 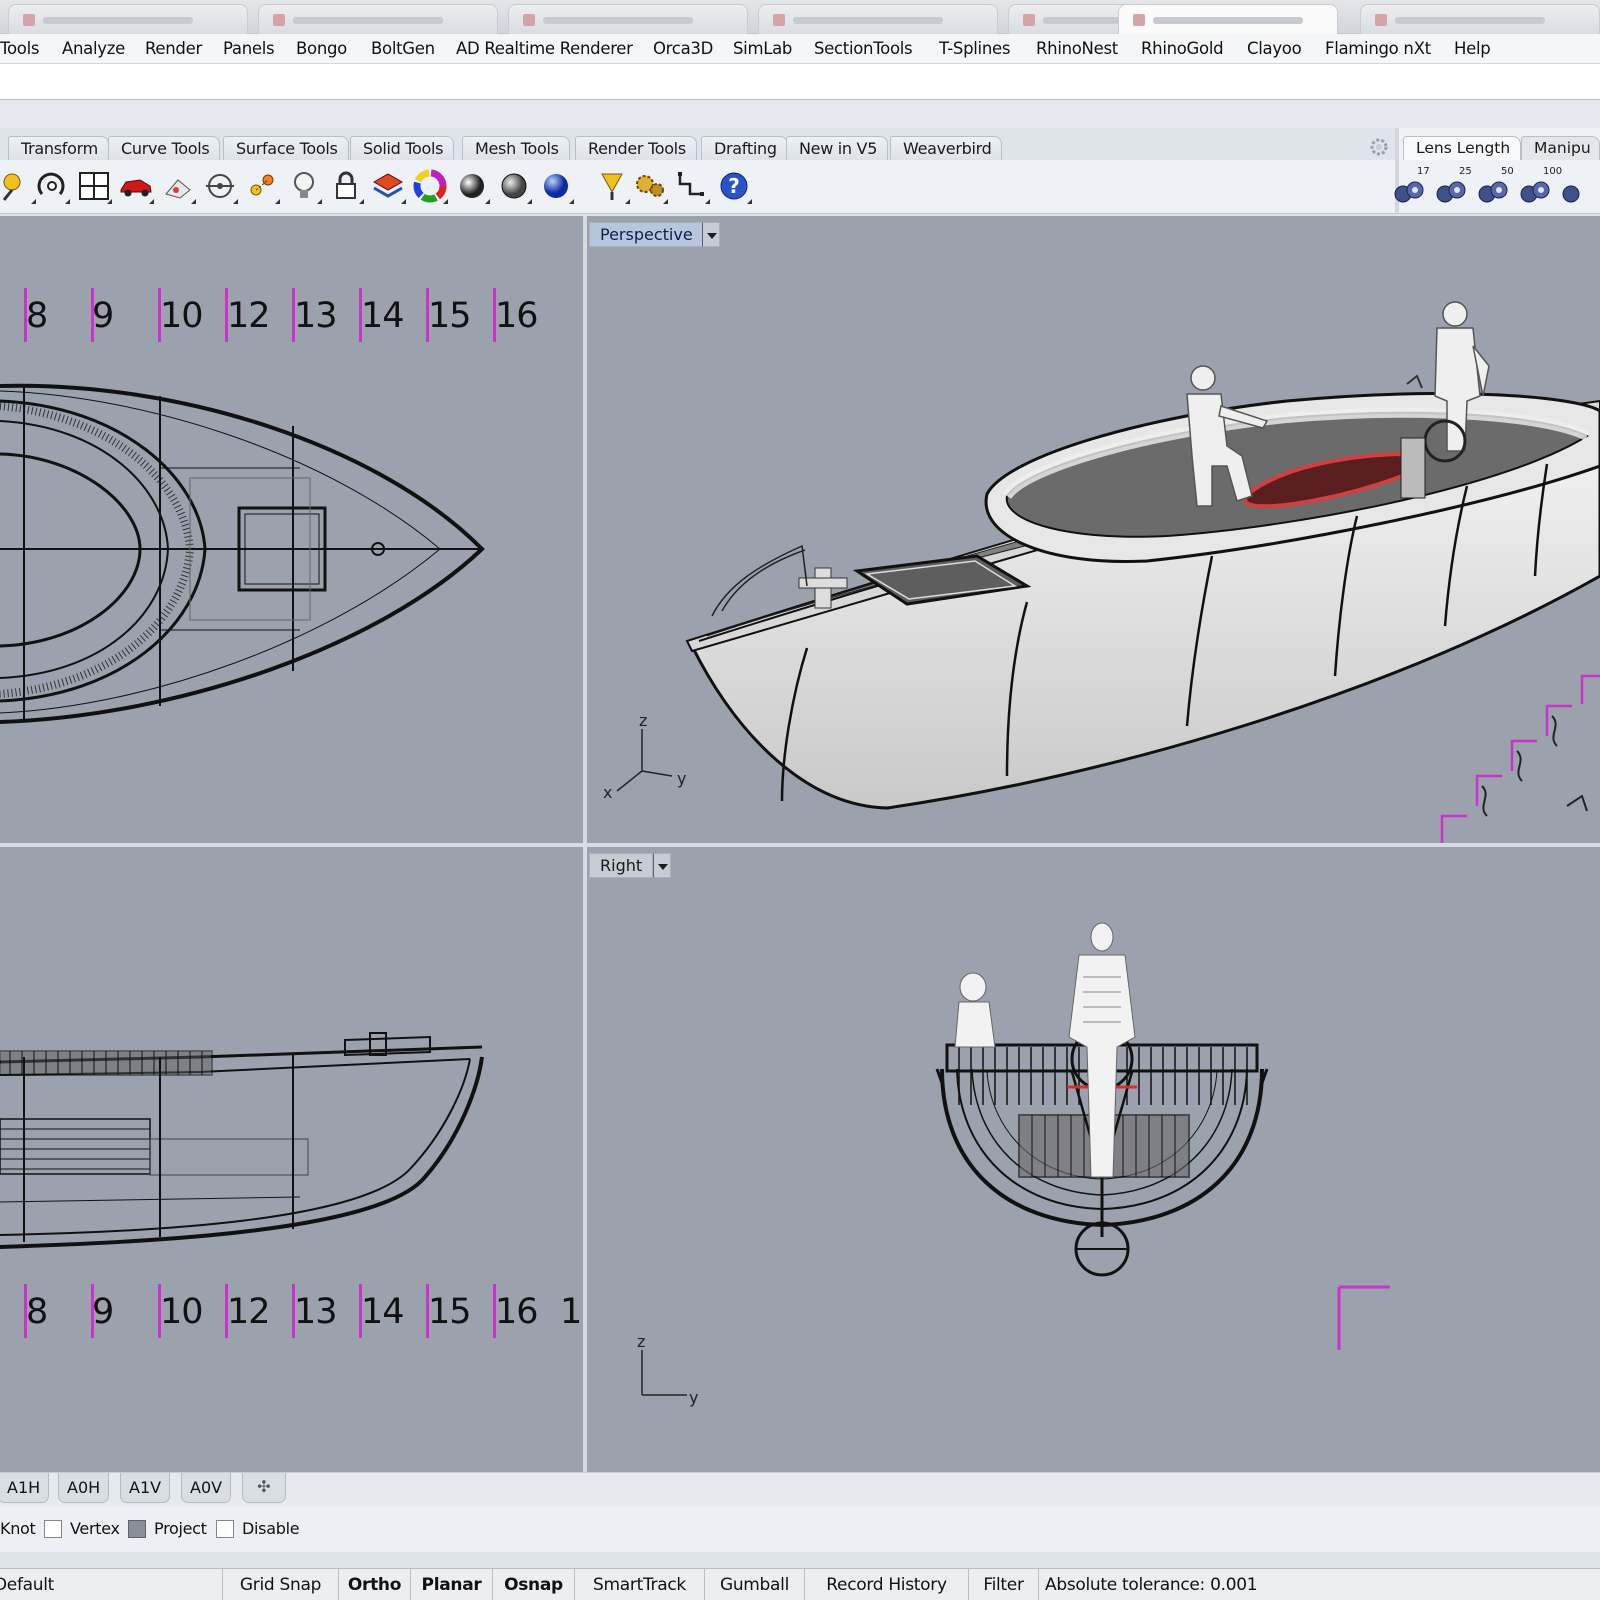 What do you see at coordinates (1497, 187) in the screenshot?
I see `lens-50-button: 50` at bounding box center [1497, 187].